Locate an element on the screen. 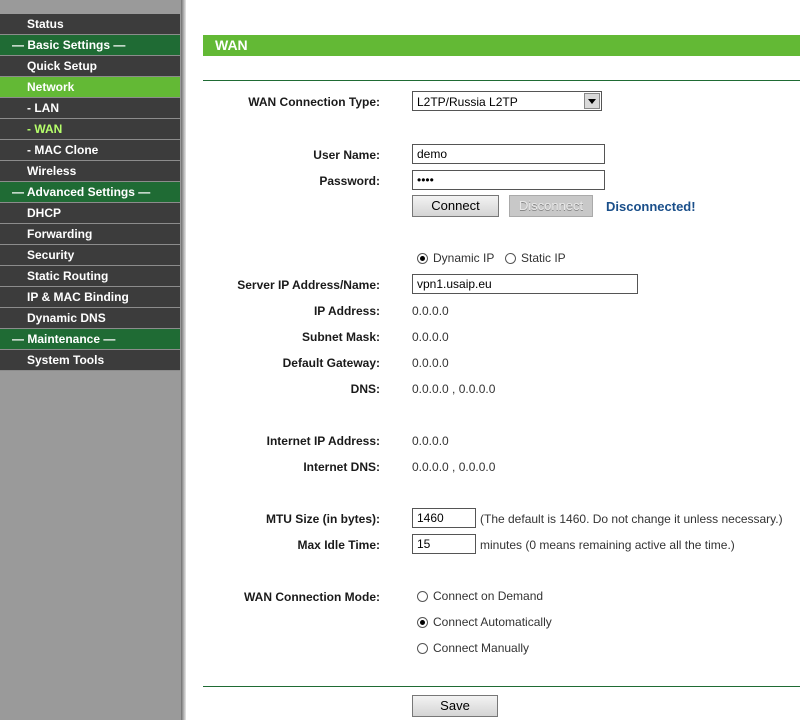 This screenshot has height=720, width=800. sidebar-item-quick-setup: Quick Setup is located at coordinates (90, 66).